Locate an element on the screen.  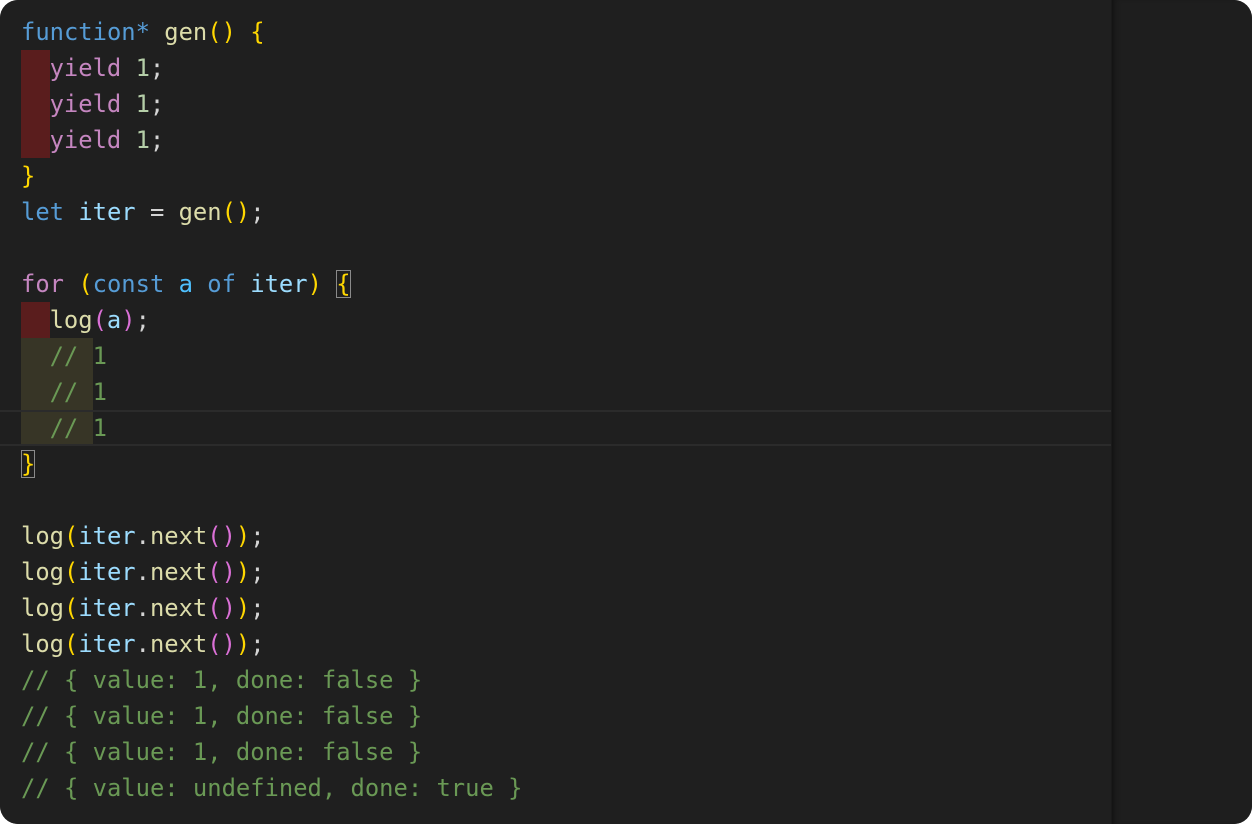
code-token: function is located at coordinates (78, 32).